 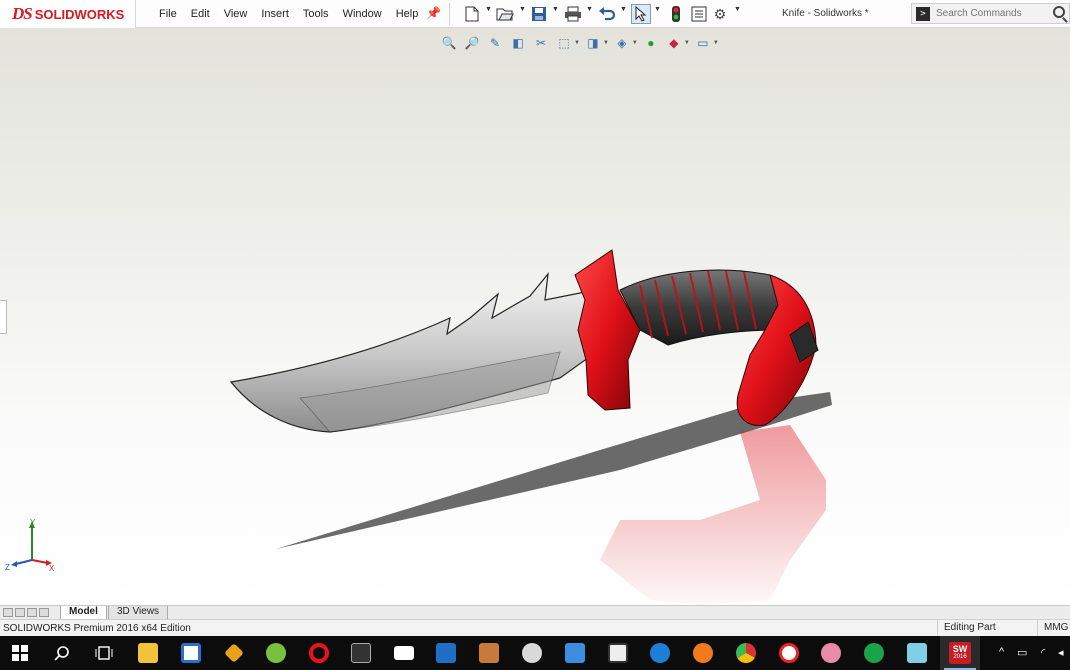 What do you see at coordinates (575, 653) in the screenshot?
I see `remote-desktop-icon` at bounding box center [575, 653].